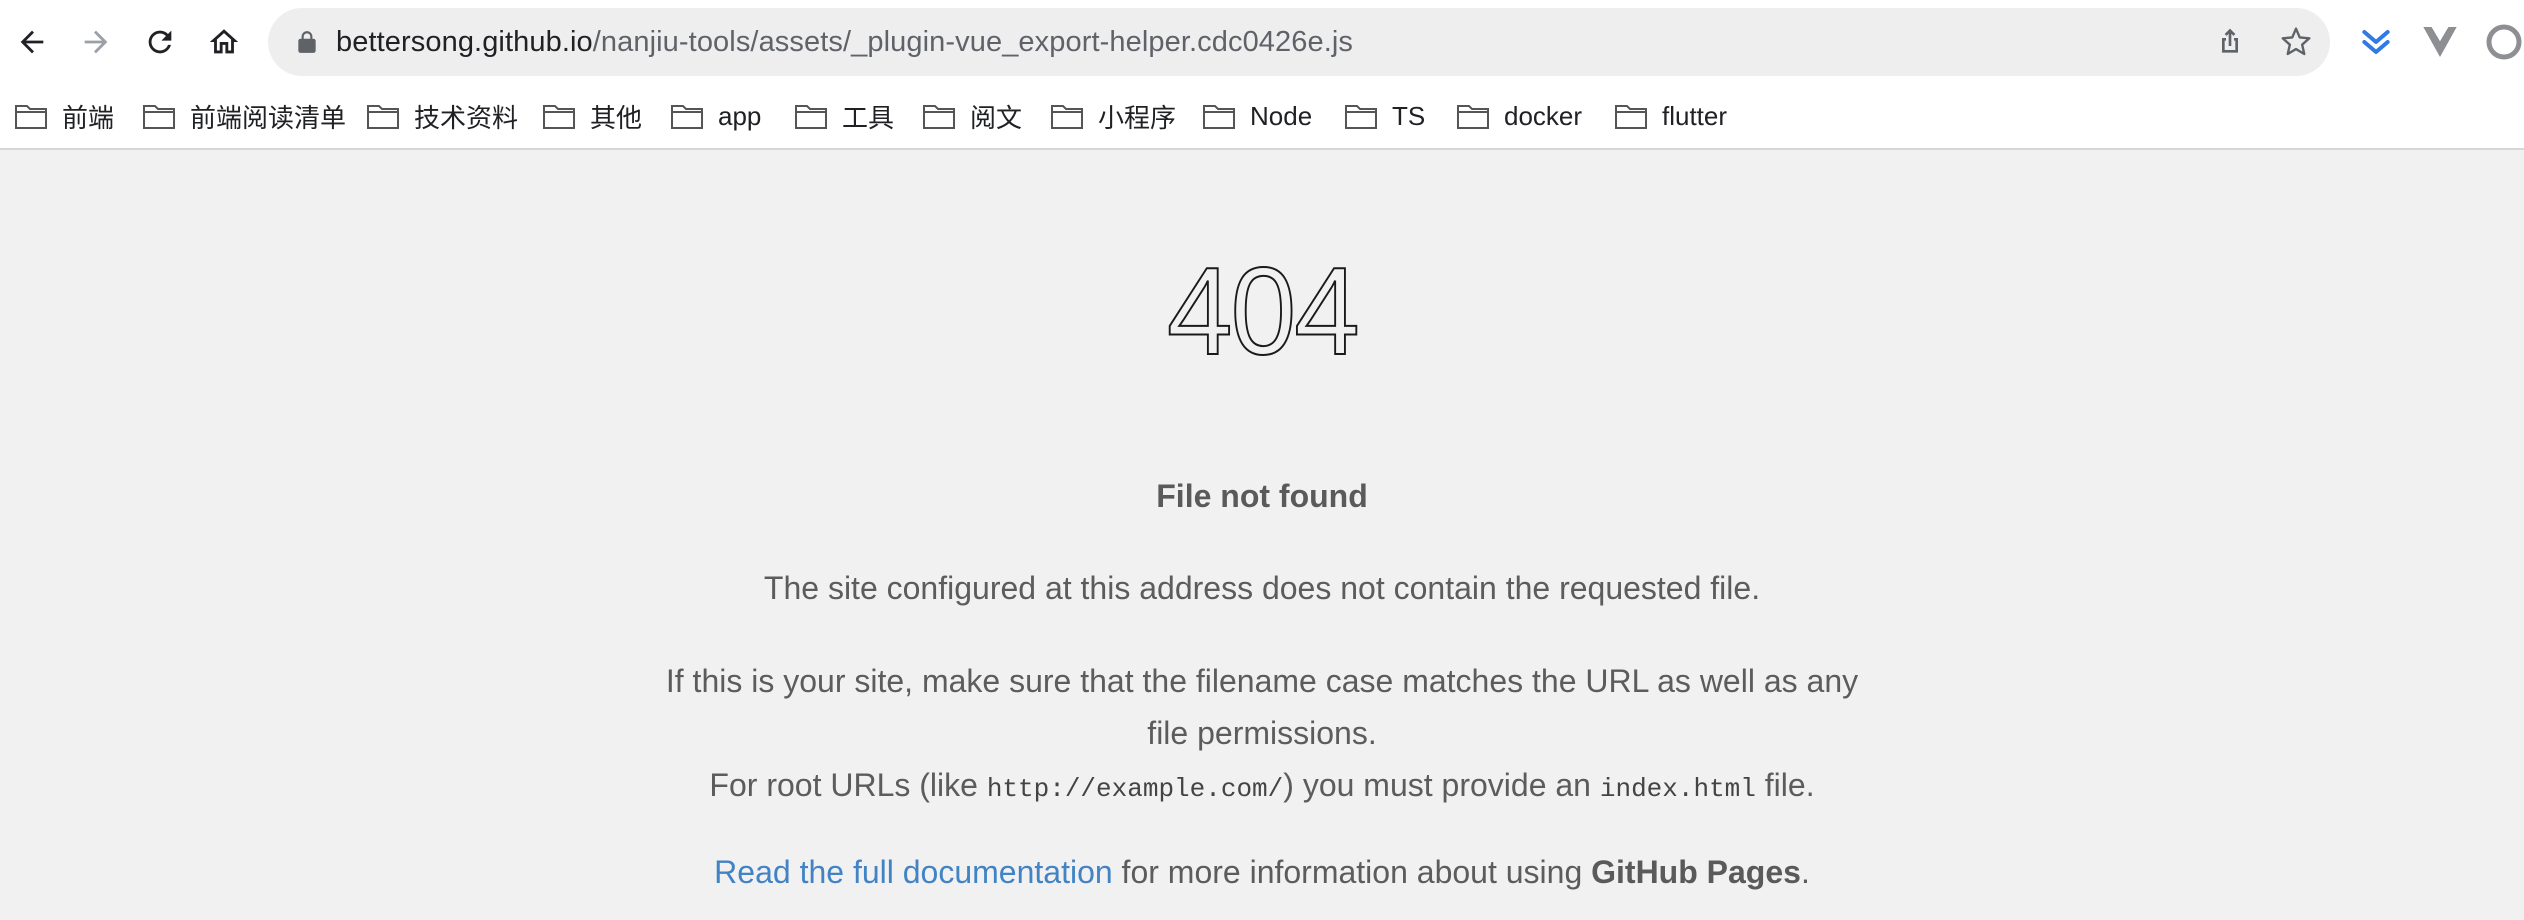 This screenshot has width=2524, height=920. I want to click on bookmark-folder: Node, so click(1257, 116).